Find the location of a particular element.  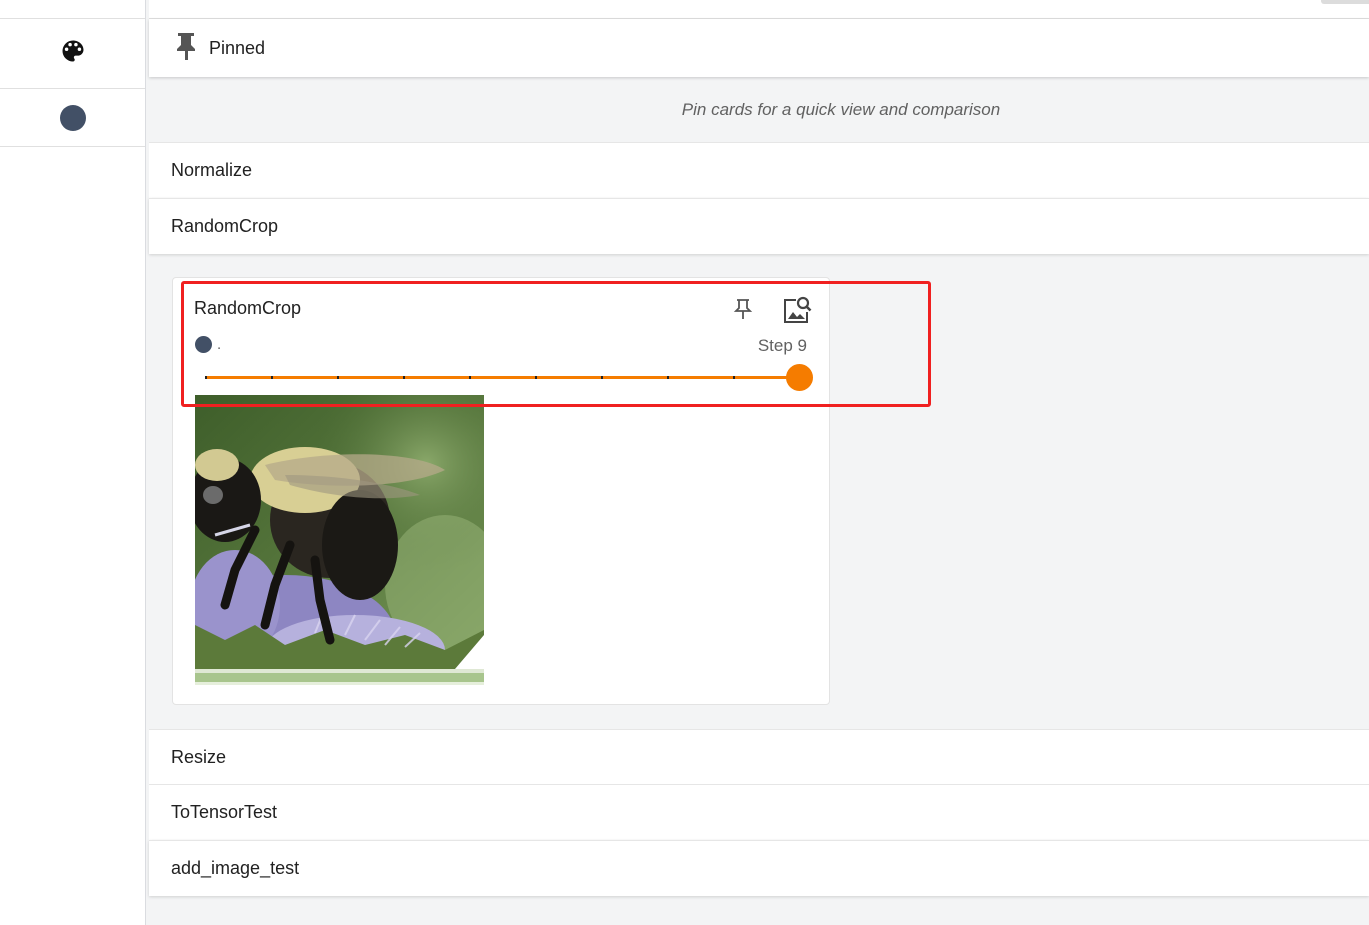

rail-header is located at coordinates (72, 9).